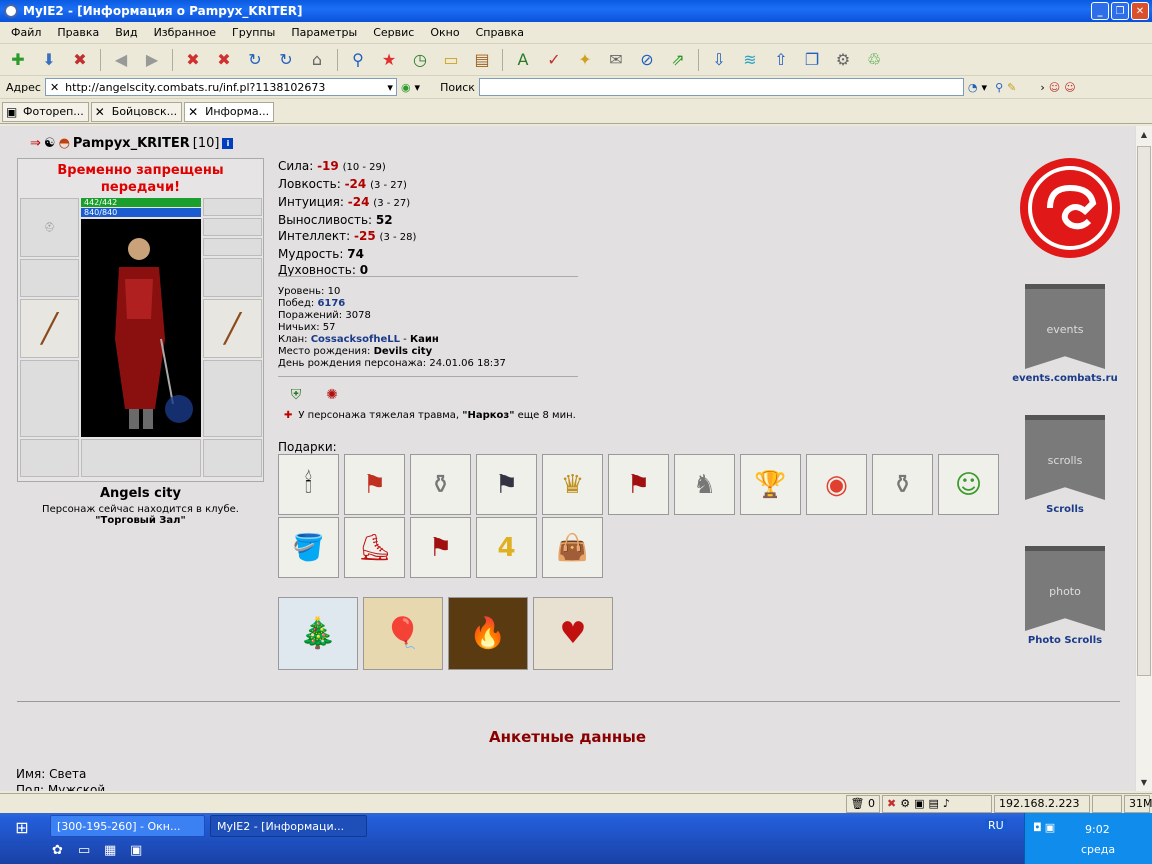 This screenshot has width=1152, height=864. What do you see at coordinates (985, 87) in the screenshot?
I see `search-engine-icon: ▾` at bounding box center [985, 87].